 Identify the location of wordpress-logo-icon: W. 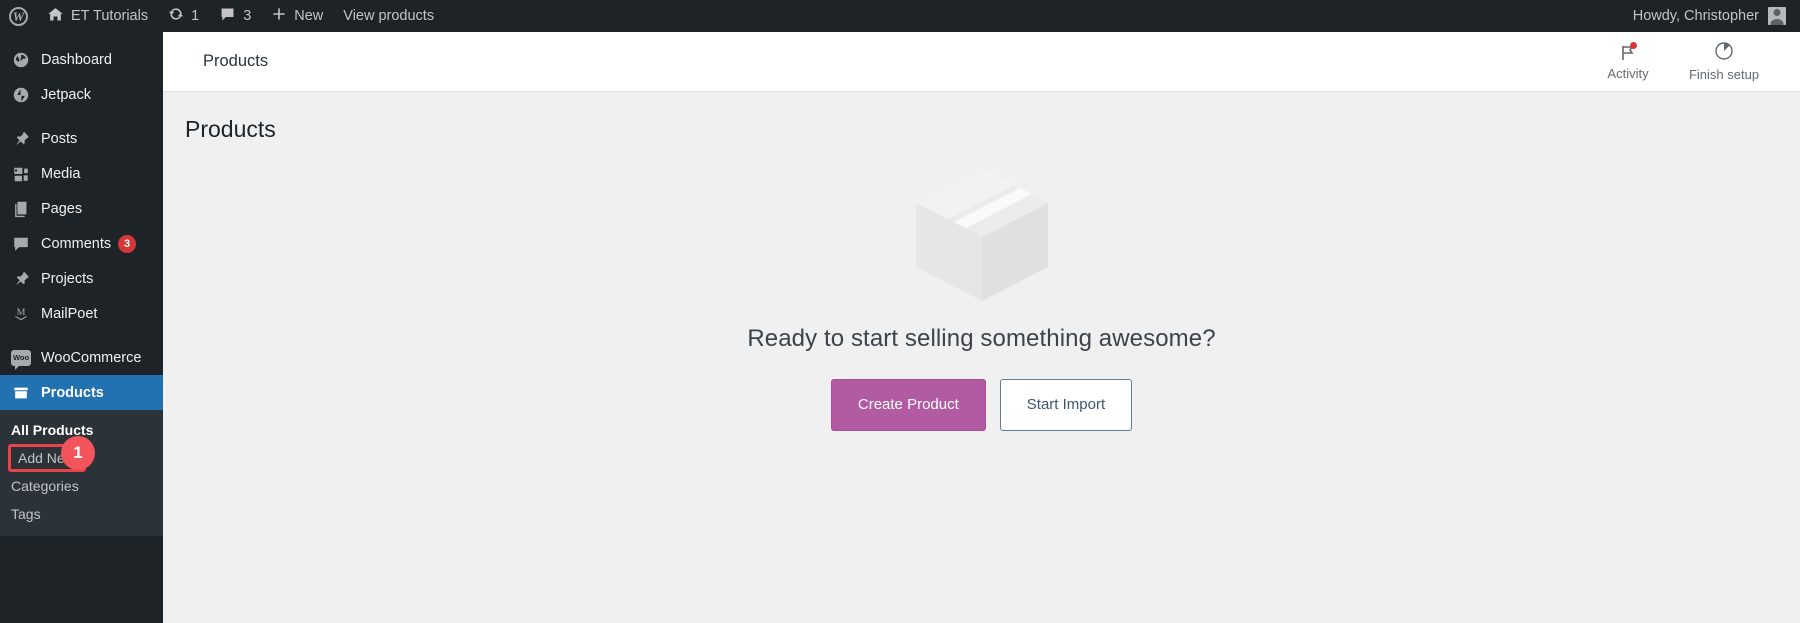
(18, 16).